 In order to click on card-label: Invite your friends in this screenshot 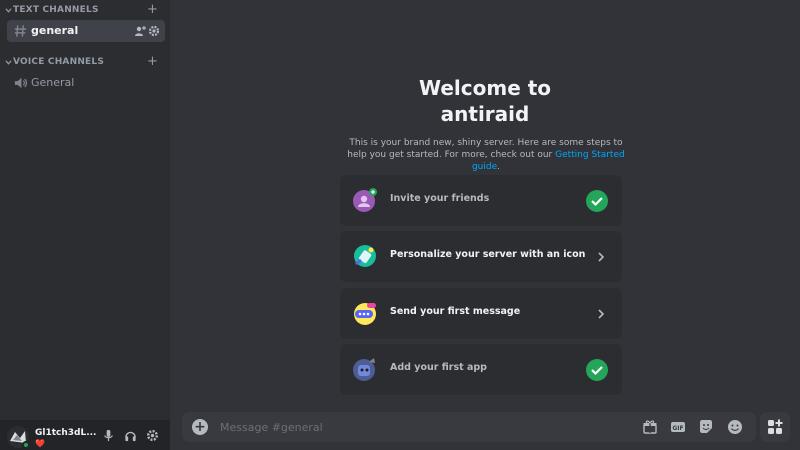, I will do `click(440, 198)`.